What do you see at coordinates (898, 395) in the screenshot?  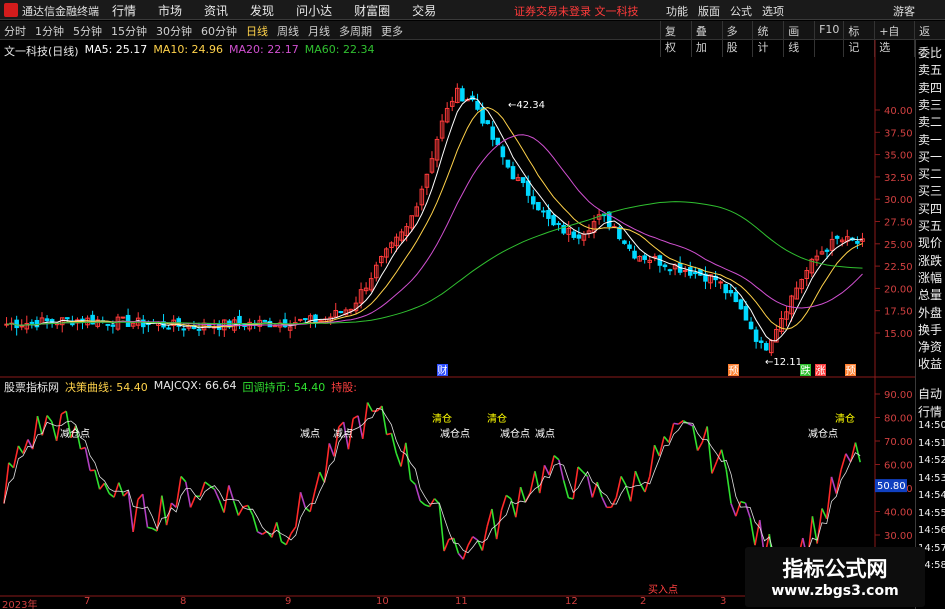 I see `indicator-tick-label: 90.00` at bounding box center [898, 395].